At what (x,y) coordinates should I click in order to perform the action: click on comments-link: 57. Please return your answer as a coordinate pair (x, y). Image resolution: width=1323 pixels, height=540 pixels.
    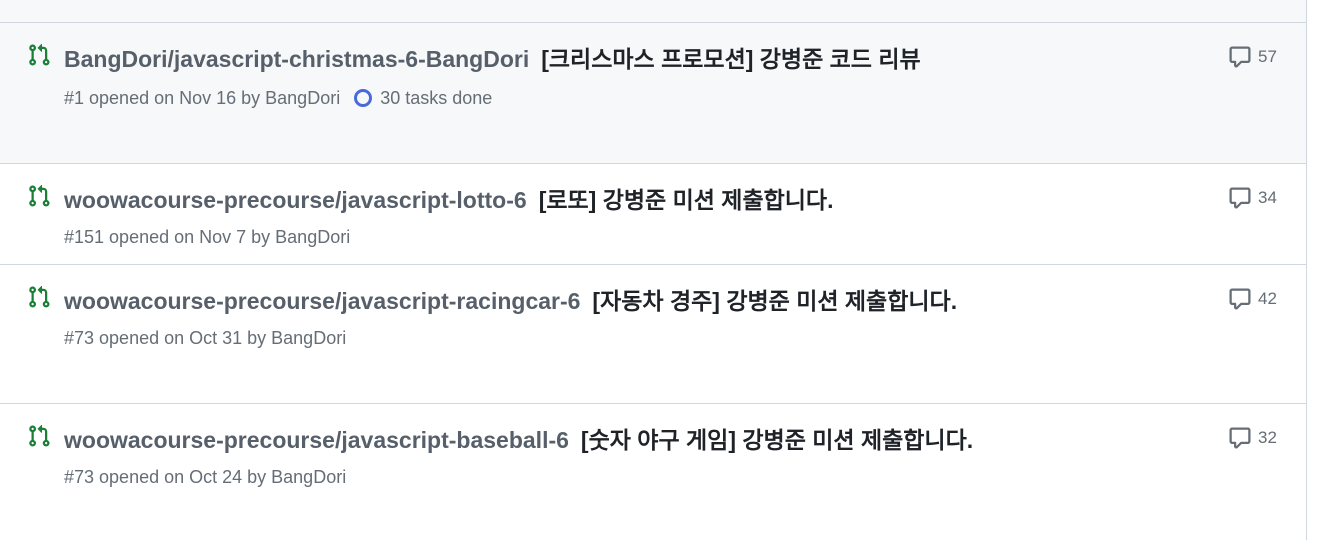
    Looking at the image, I should click on (1252, 57).